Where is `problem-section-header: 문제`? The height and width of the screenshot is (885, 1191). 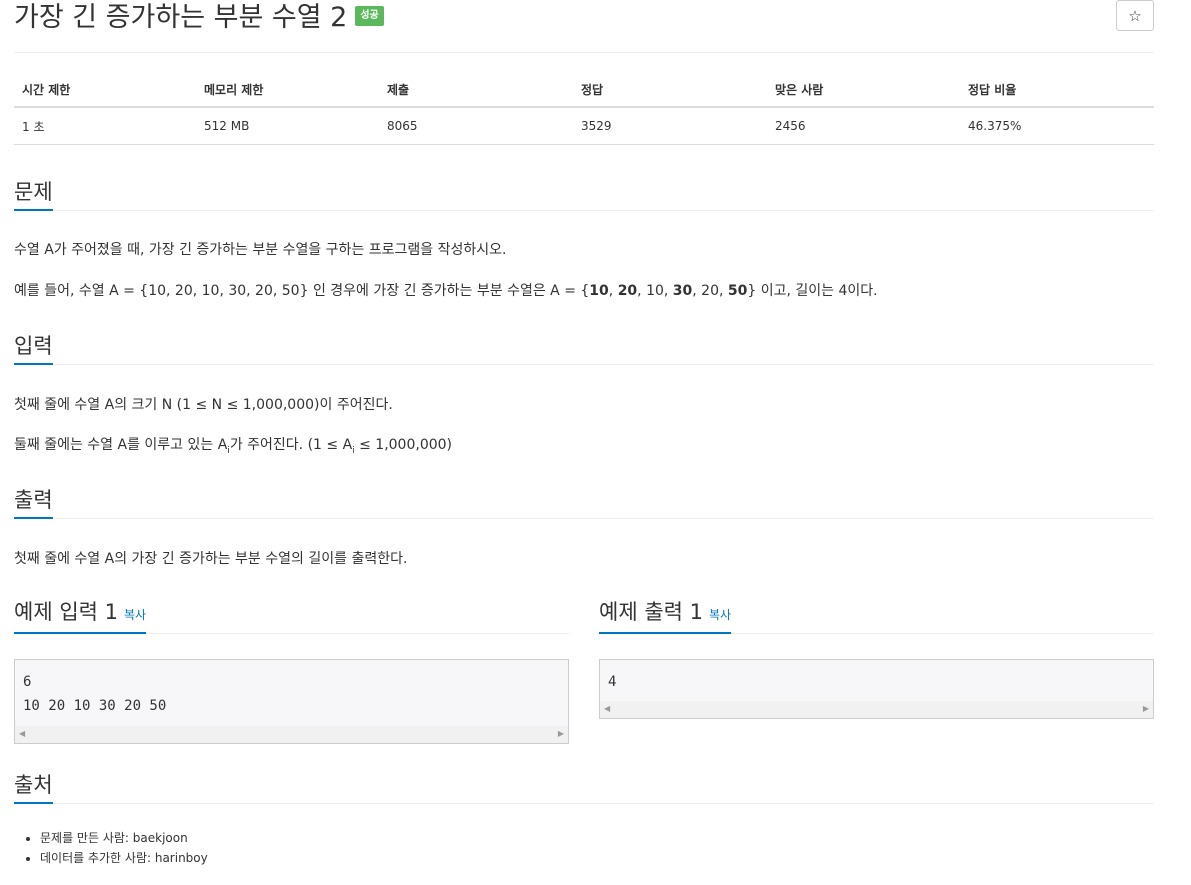 problem-section-header: 문제 is located at coordinates (584, 192).